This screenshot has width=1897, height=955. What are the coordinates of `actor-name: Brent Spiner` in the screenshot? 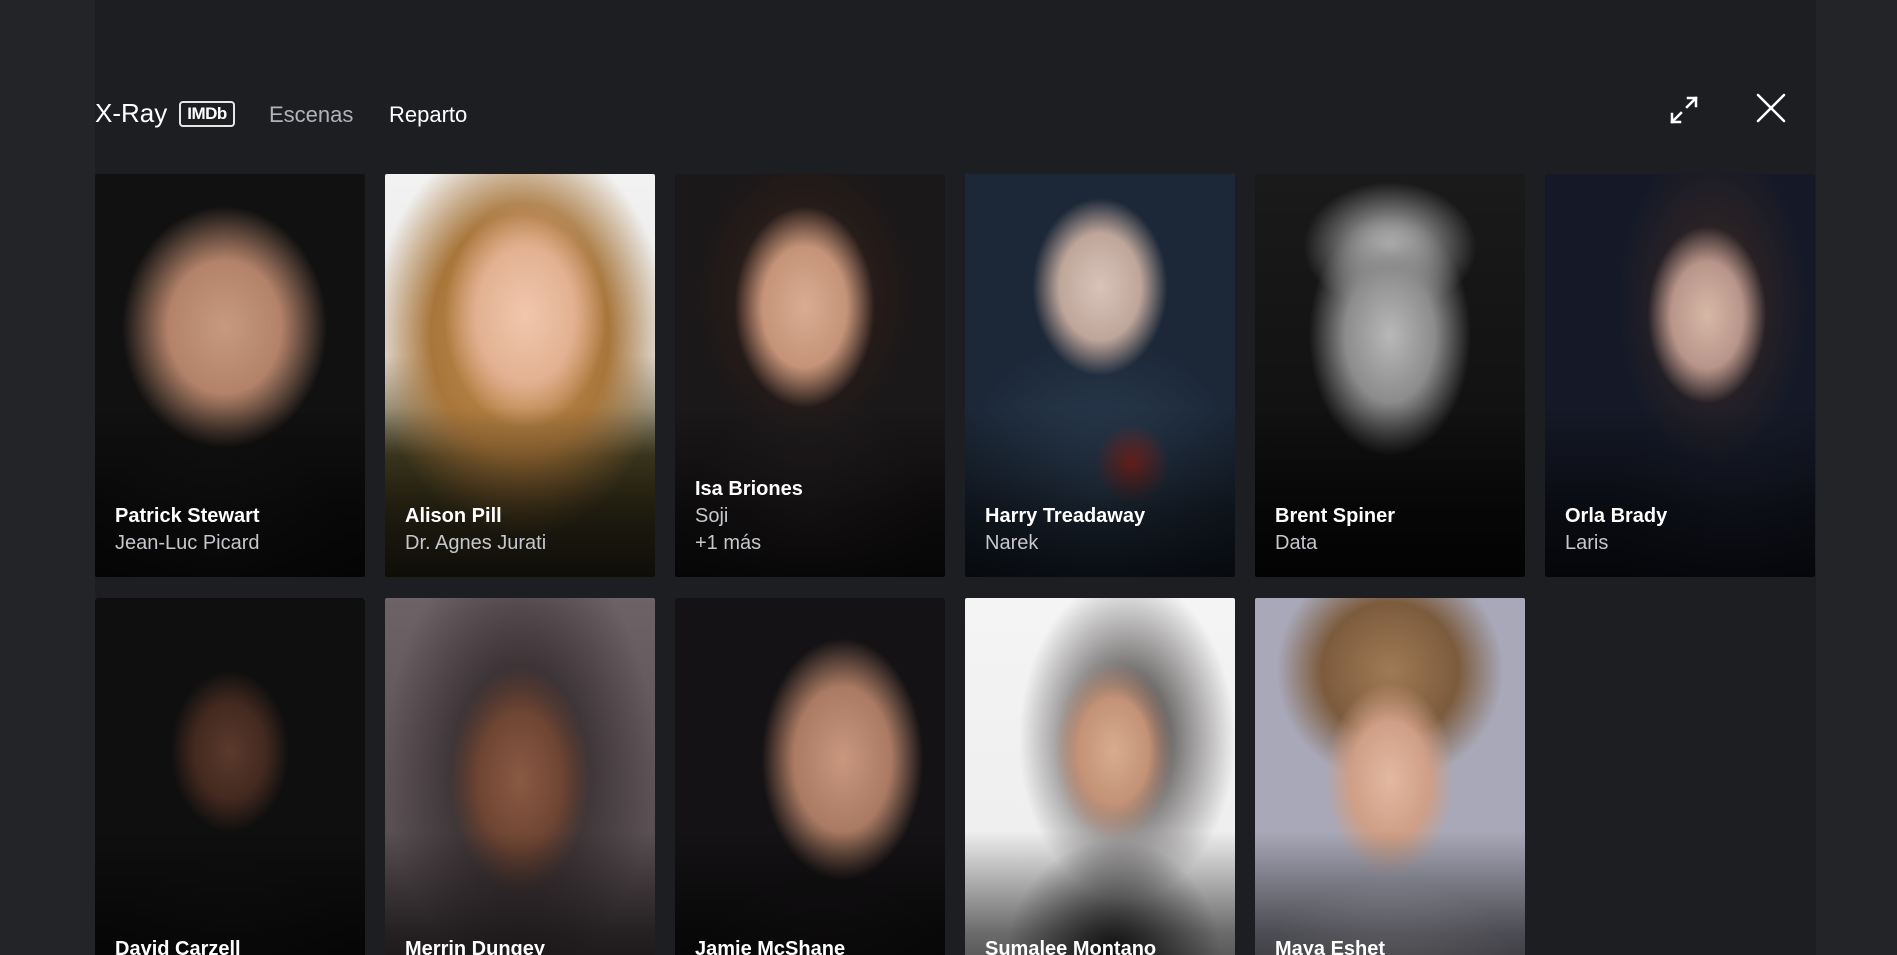 It's located at (1335, 516).